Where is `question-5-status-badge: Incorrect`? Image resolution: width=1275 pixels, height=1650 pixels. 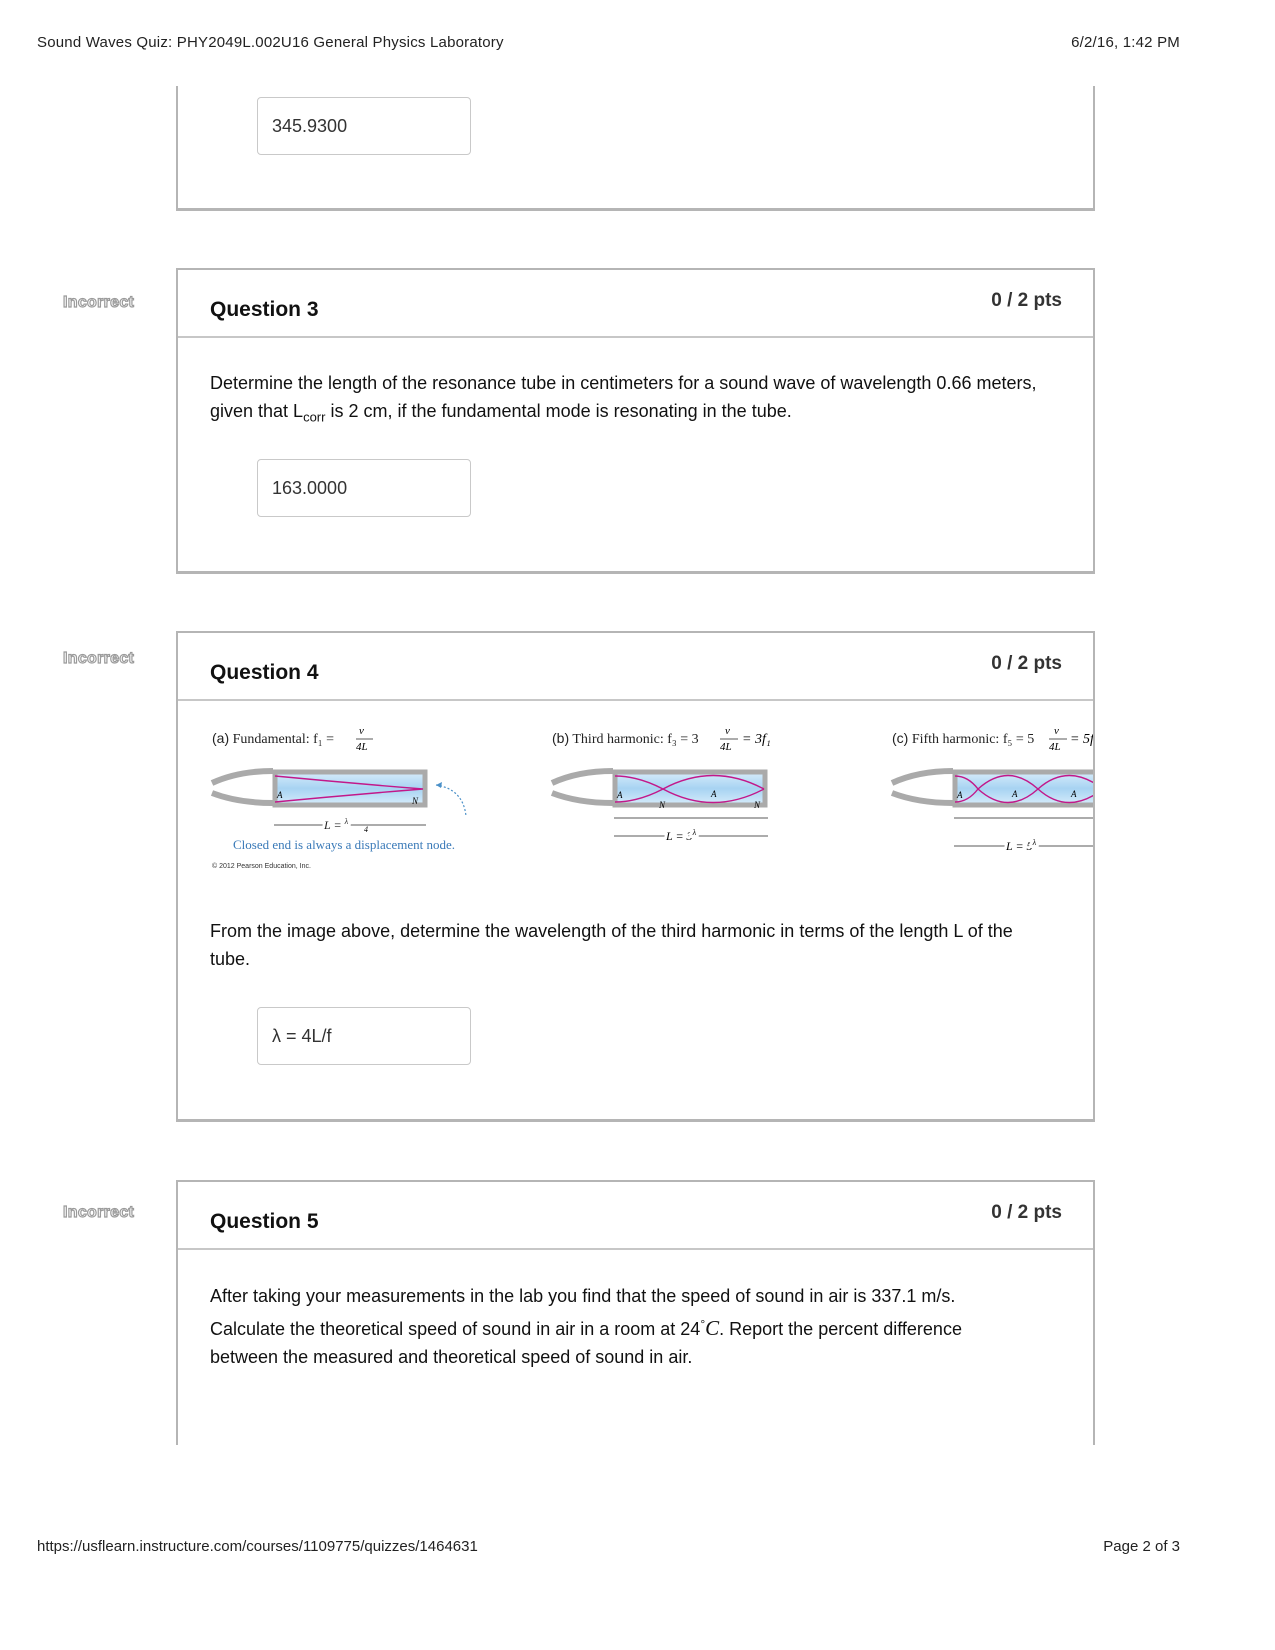
question-5-status-badge: Incorrect is located at coordinates (98, 1212).